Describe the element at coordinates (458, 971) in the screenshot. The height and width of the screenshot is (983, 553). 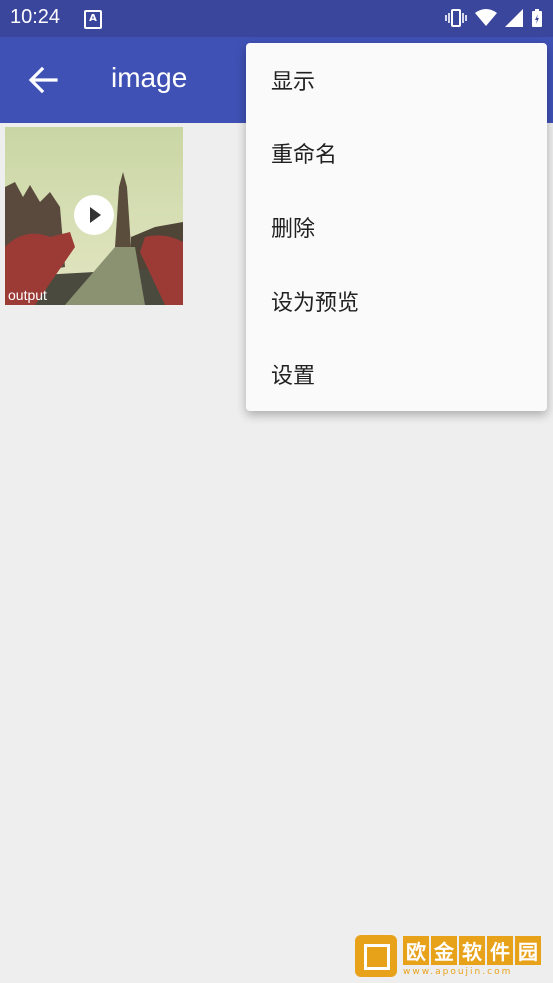
I see `watermark-url: www.apoujin.com` at that location.